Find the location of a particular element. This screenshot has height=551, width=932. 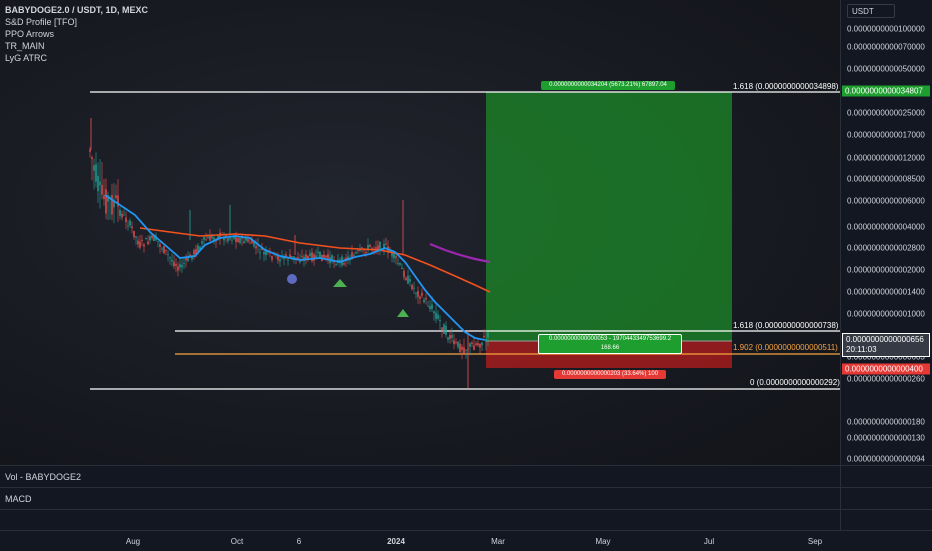

empty-pane-axis is located at coordinates (886, 519).